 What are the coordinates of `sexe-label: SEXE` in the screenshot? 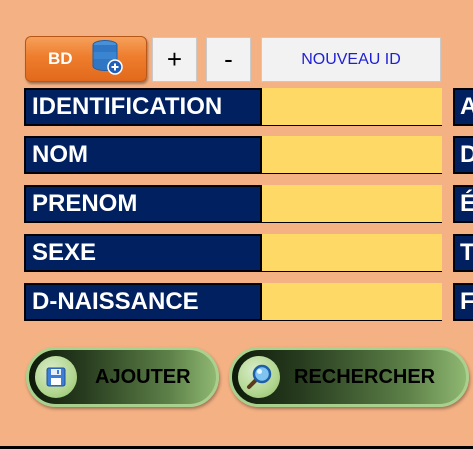 It's located at (142, 253).